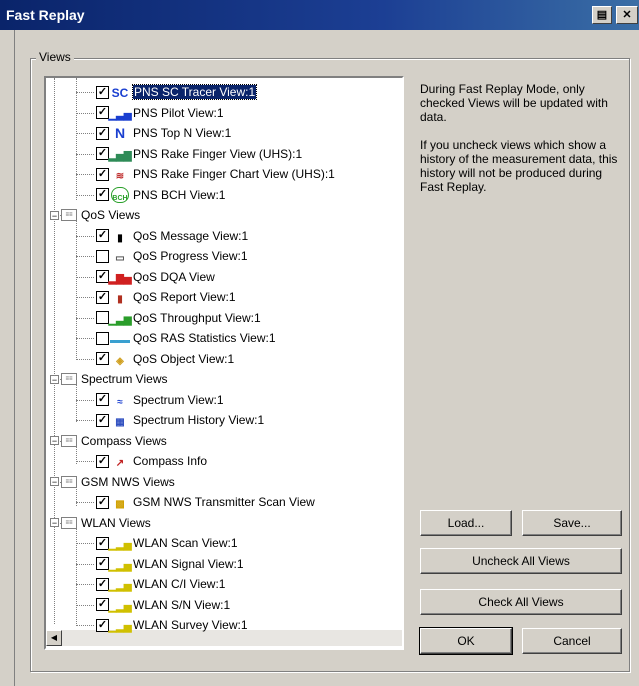  I want to click on tree-item: ✓ BCH PNS BCH View:1, so click(160, 195).